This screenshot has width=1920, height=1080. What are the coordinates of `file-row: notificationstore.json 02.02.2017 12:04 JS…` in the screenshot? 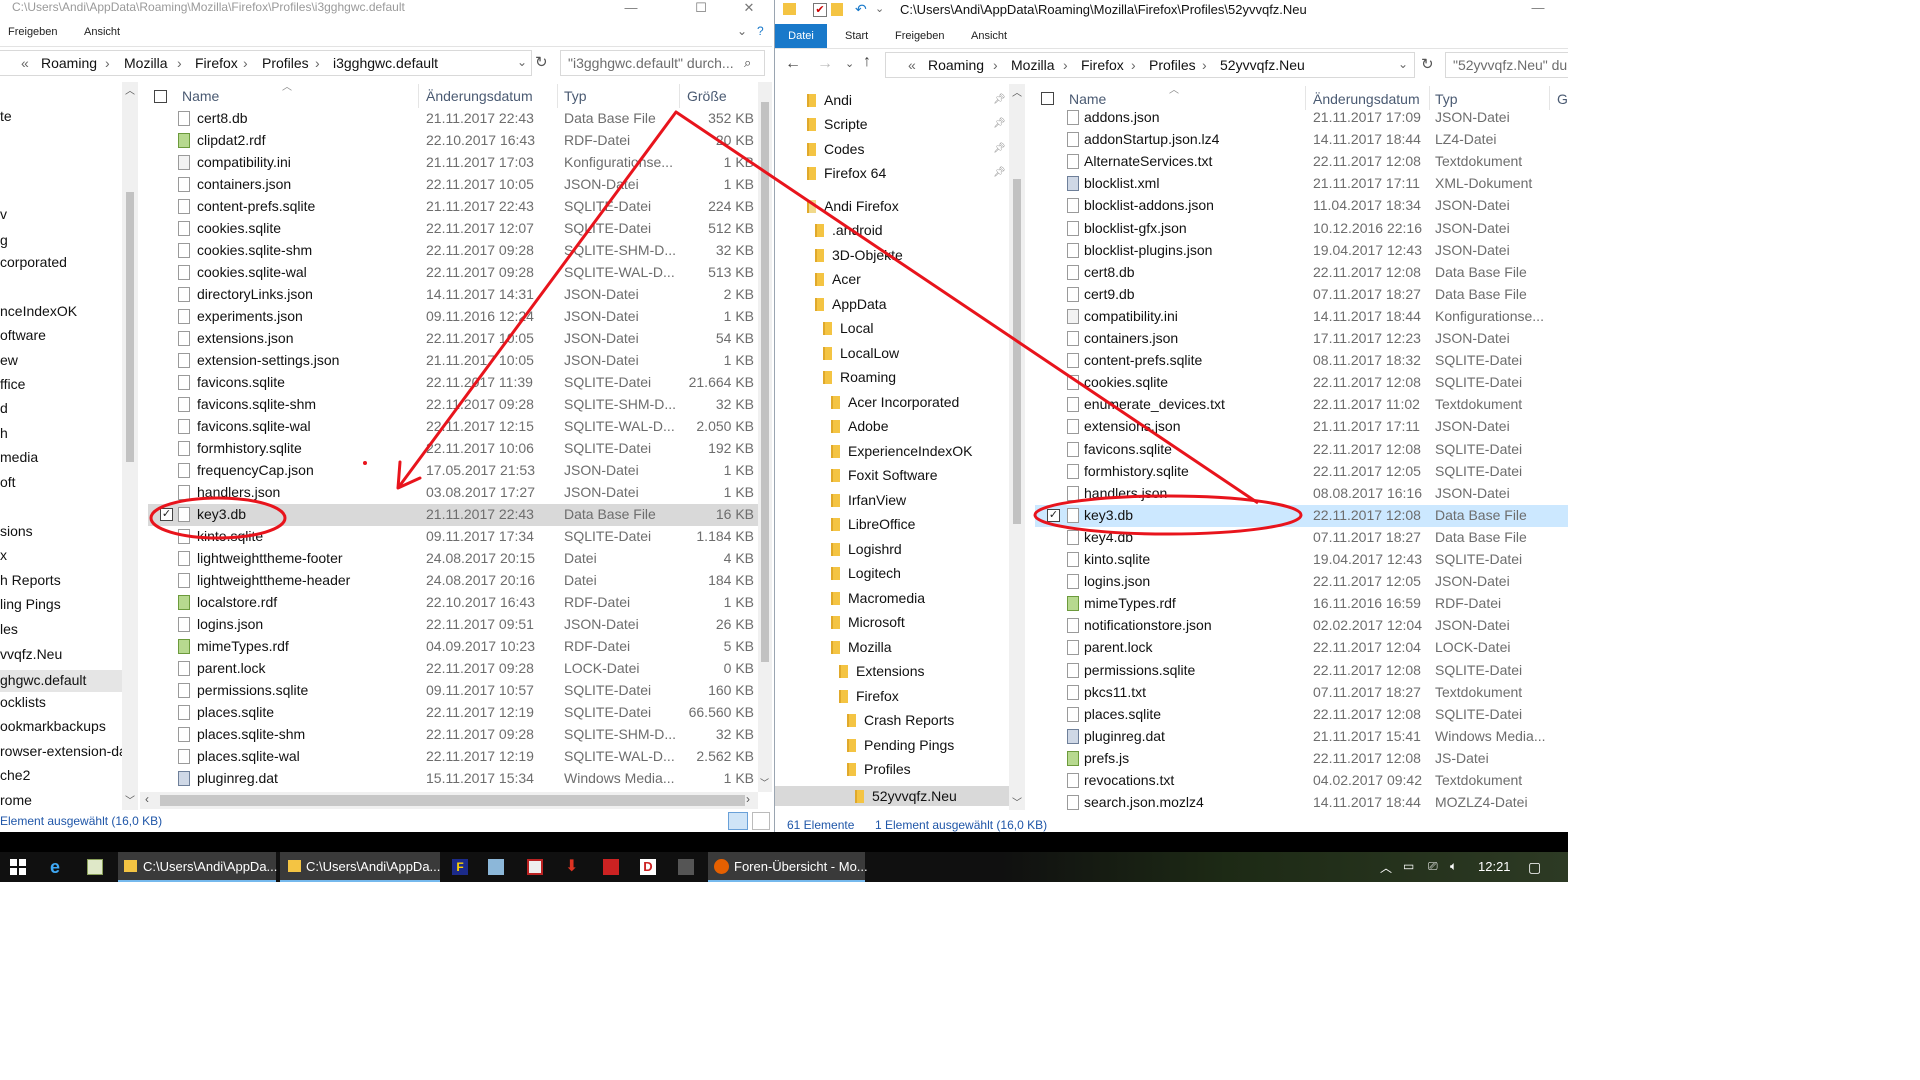 It's located at (1301, 626).